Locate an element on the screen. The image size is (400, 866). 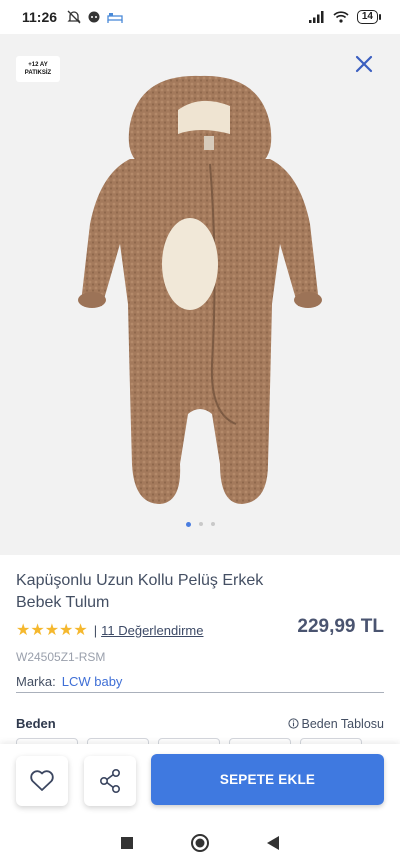
circle-icon is located at coordinates (199, 843).